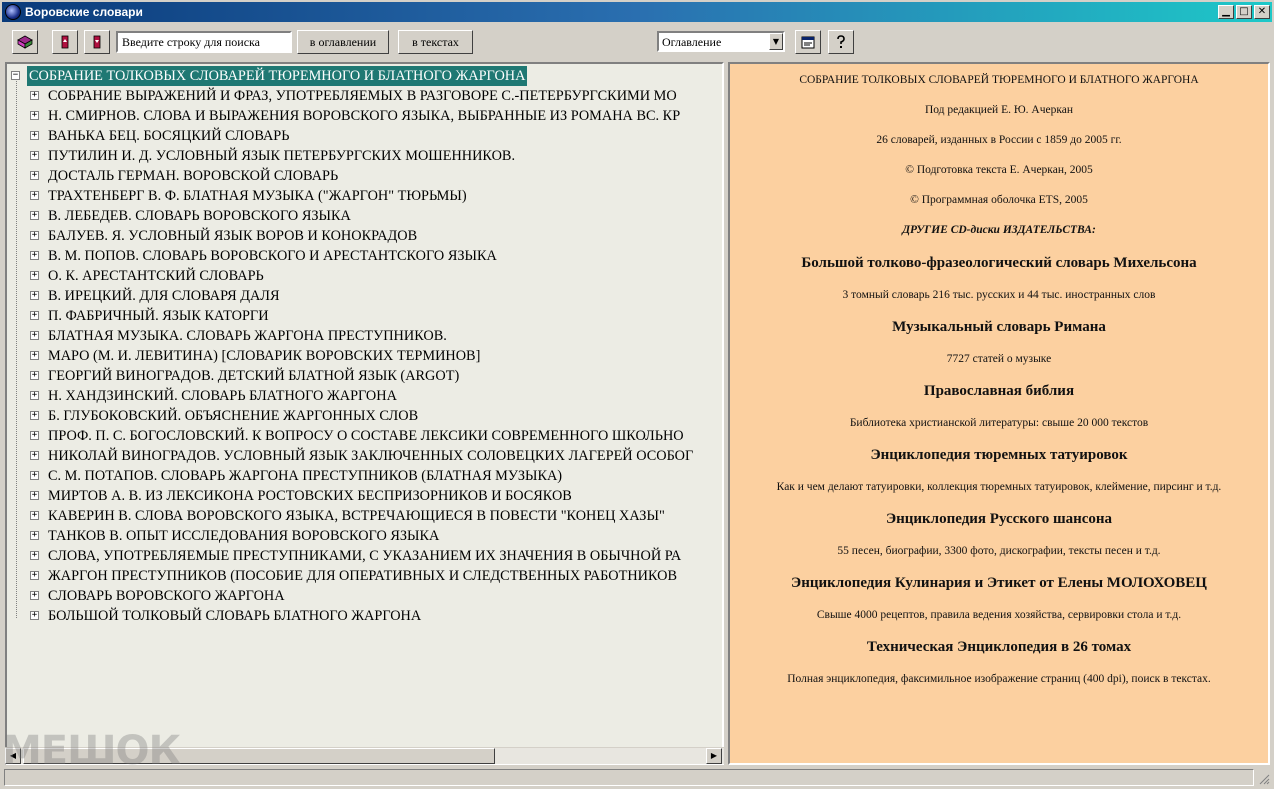  Describe the element at coordinates (999, 327) in the screenshot. I see `product-title: Музыкальный словарь Римана` at that location.